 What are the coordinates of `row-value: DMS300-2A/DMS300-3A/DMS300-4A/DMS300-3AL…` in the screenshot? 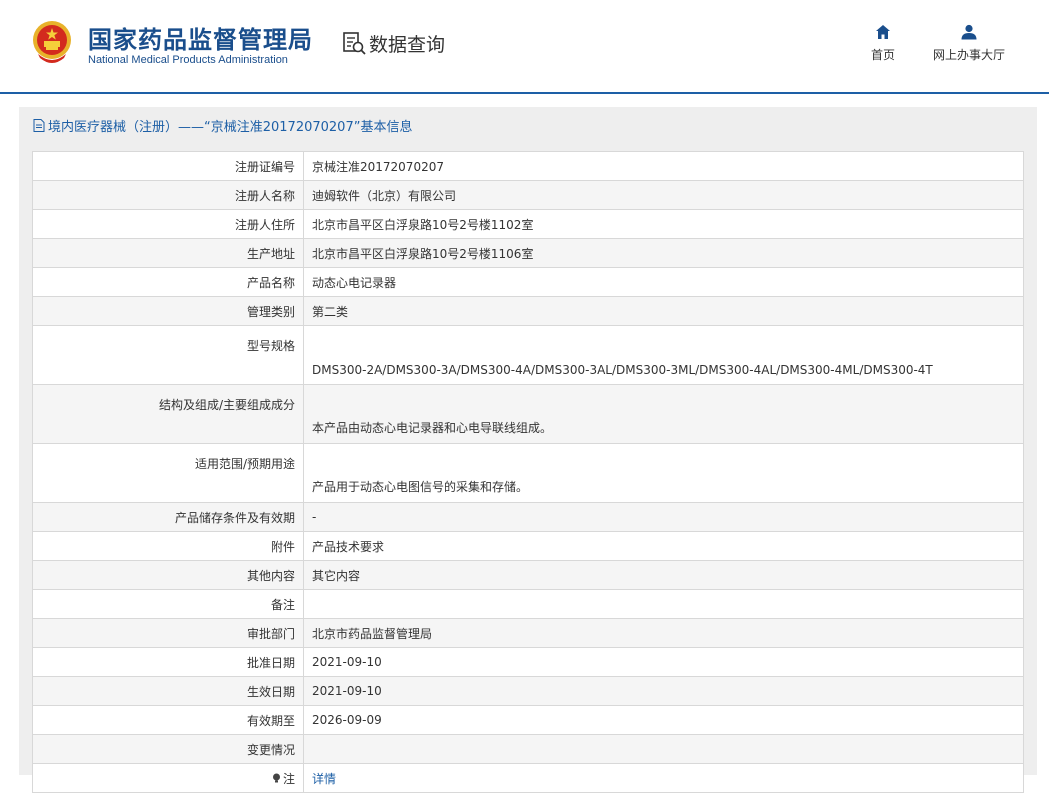 It's located at (663, 355).